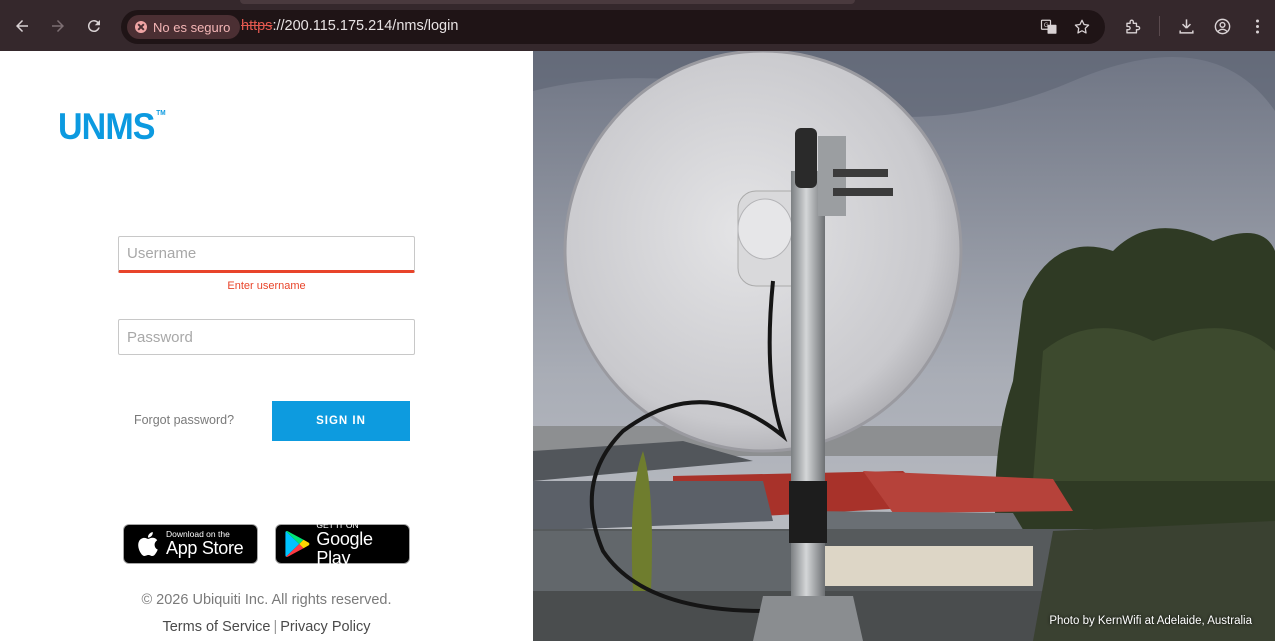 The width and height of the screenshot is (1275, 641). I want to click on password-input, so click(266, 337).